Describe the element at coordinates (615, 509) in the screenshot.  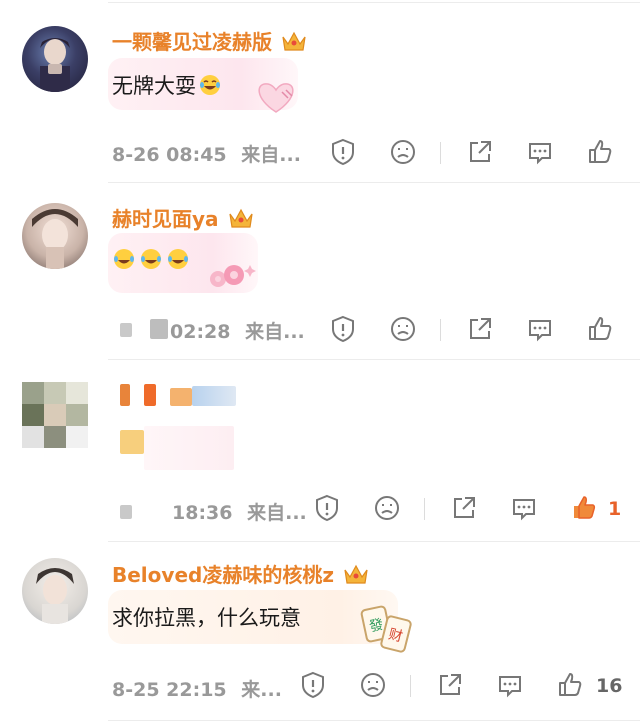
I see `like-count: 1` at that location.